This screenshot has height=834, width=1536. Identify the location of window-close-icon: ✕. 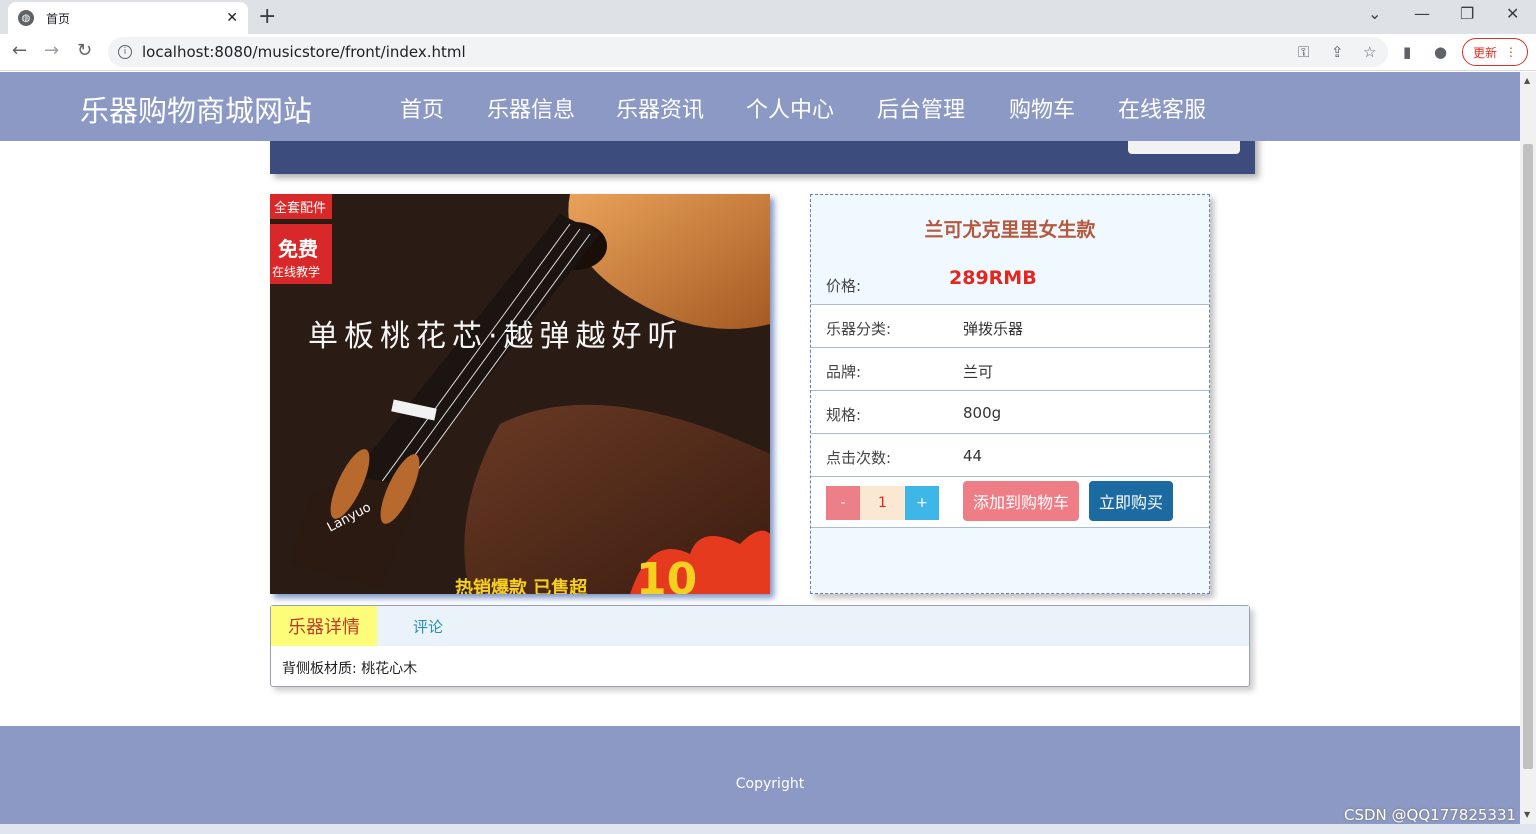
(1512, 13).